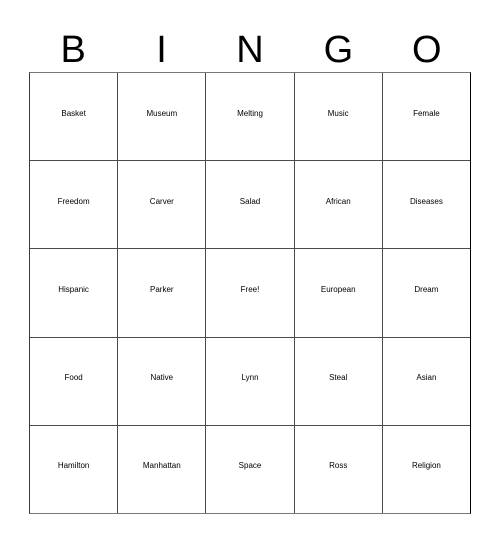 The image size is (500, 544). What do you see at coordinates (161, 201) in the screenshot?
I see `bingo-cell-label: Carver` at bounding box center [161, 201].